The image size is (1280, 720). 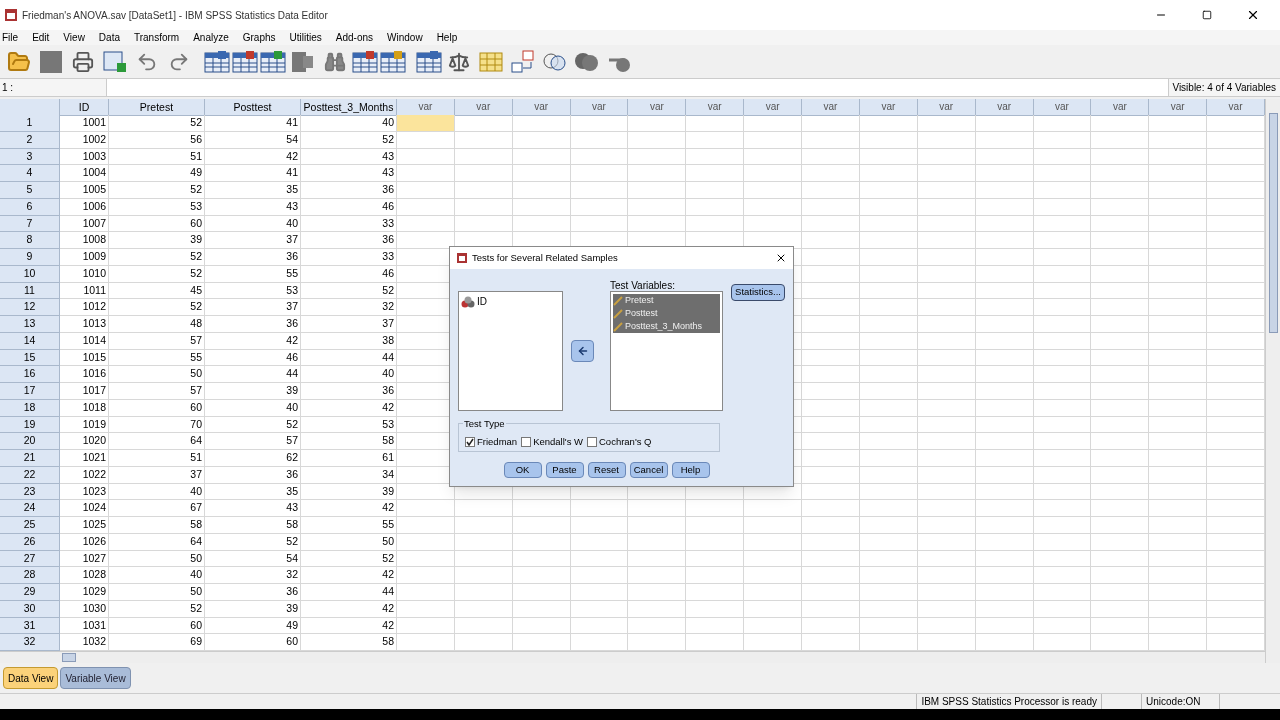 I want to click on dialog-button: Cancel, so click(x=648, y=470).